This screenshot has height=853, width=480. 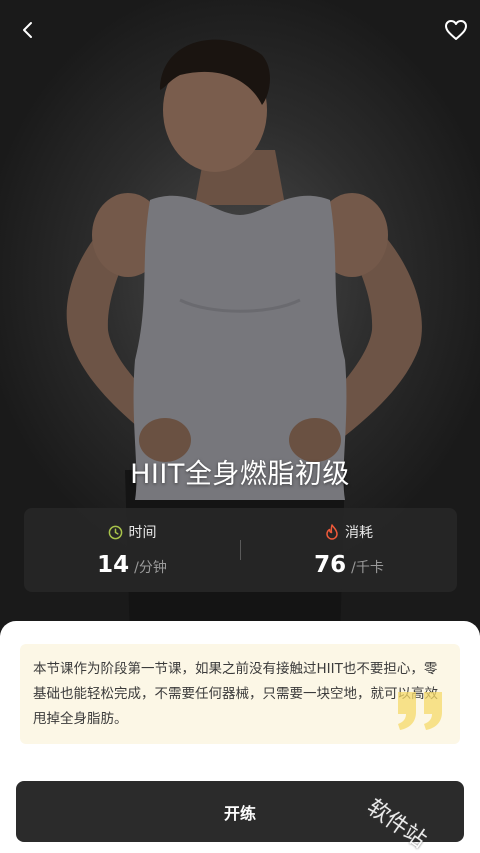 I want to click on stat-time-label: 时间, so click(x=142, y=533).